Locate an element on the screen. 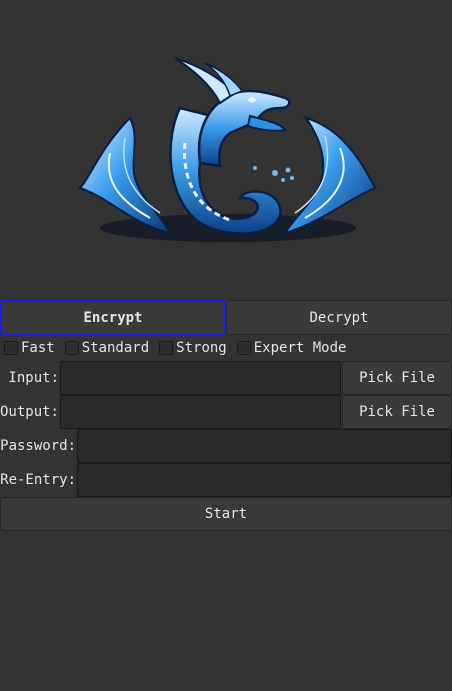  start-button: Start is located at coordinates (226, 514).